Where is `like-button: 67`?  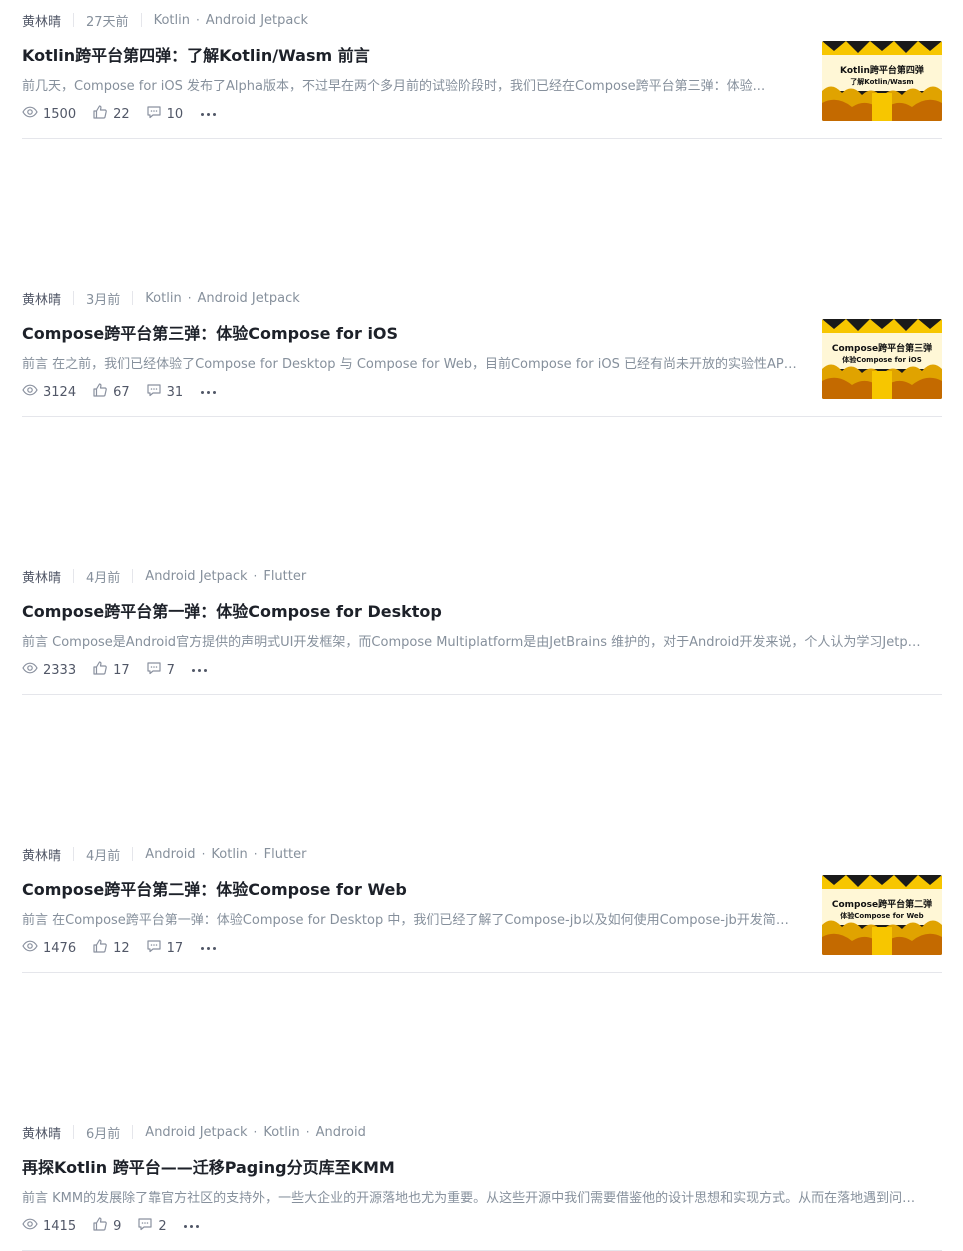
like-button: 67 is located at coordinates (111, 392).